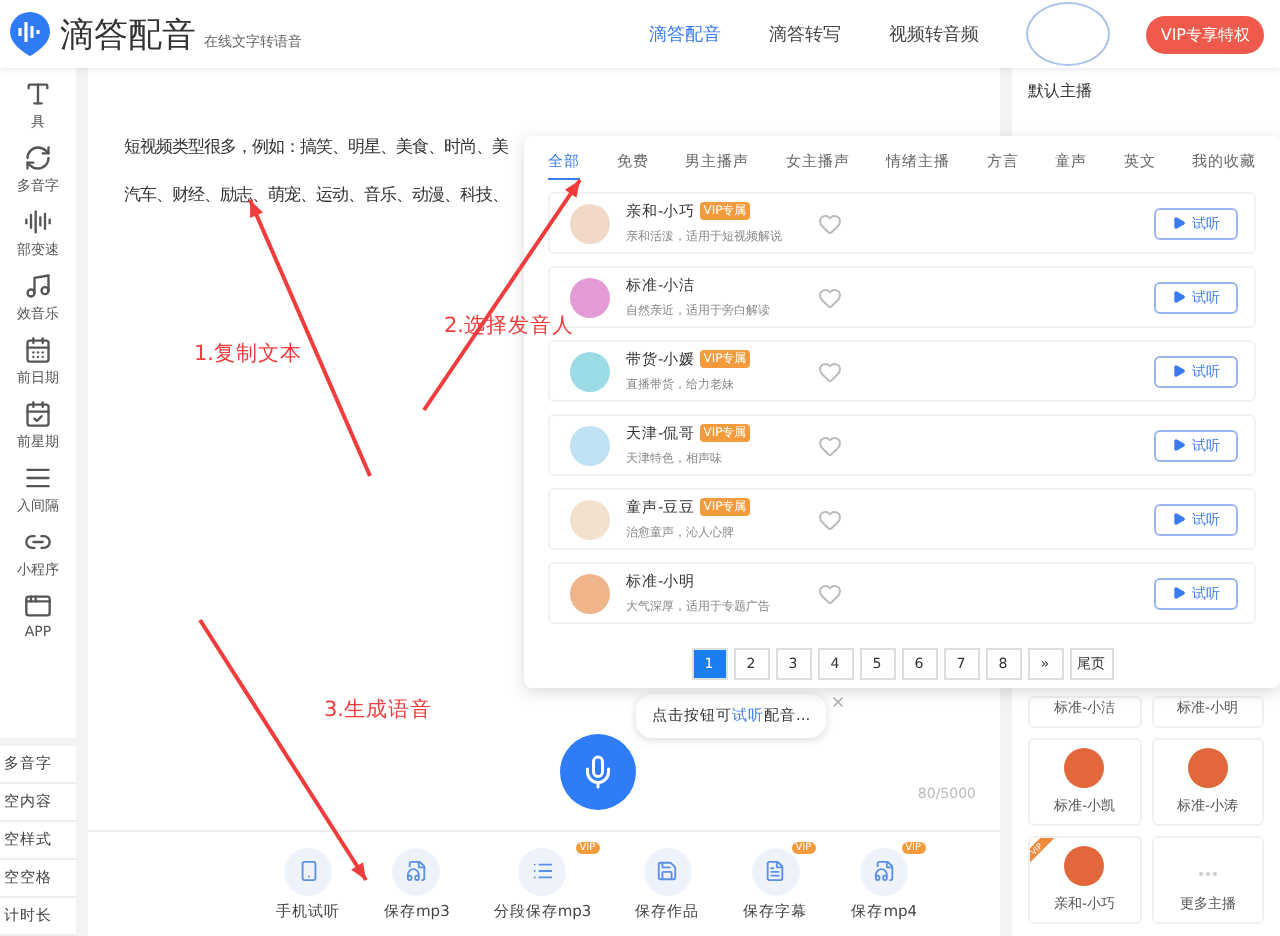 This screenshot has width=1280, height=936. What do you see at coordinates (684, 34) in the screenshot?
I see `nav-link: 滴答配音` at bounding box center [684, 34].